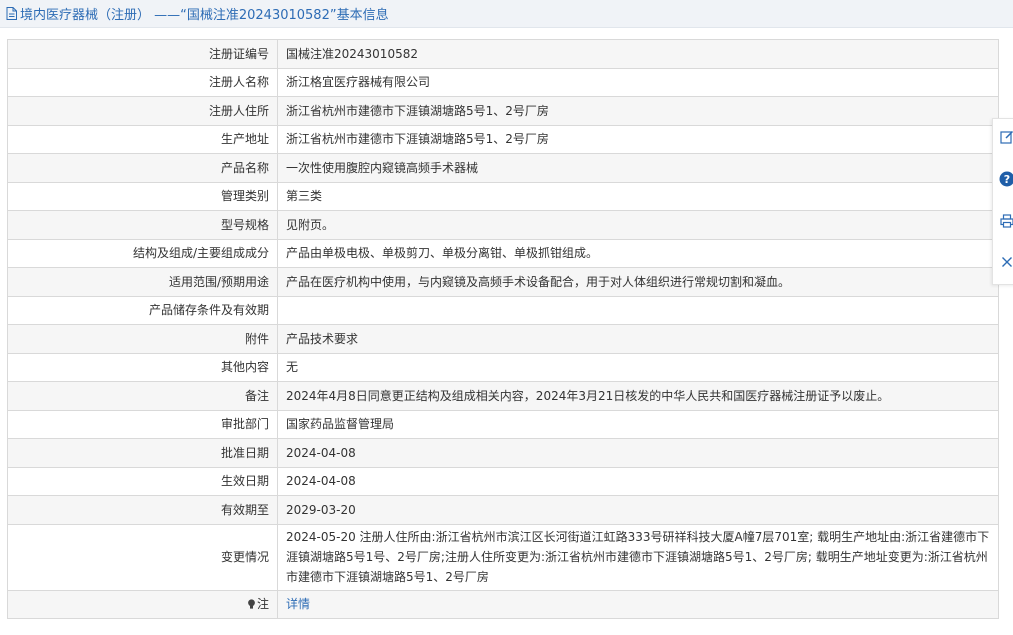 The width and height of the screenshot is (1013, 635). Describe the element at coordinates (142, 339) in the screenshot. I see `row-label: 附件` at that location.